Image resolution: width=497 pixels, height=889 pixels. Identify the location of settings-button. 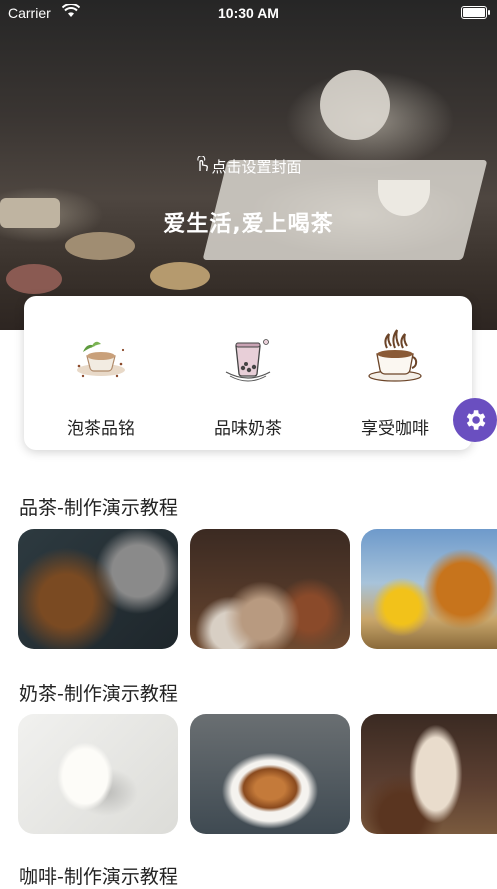
(475, 420).